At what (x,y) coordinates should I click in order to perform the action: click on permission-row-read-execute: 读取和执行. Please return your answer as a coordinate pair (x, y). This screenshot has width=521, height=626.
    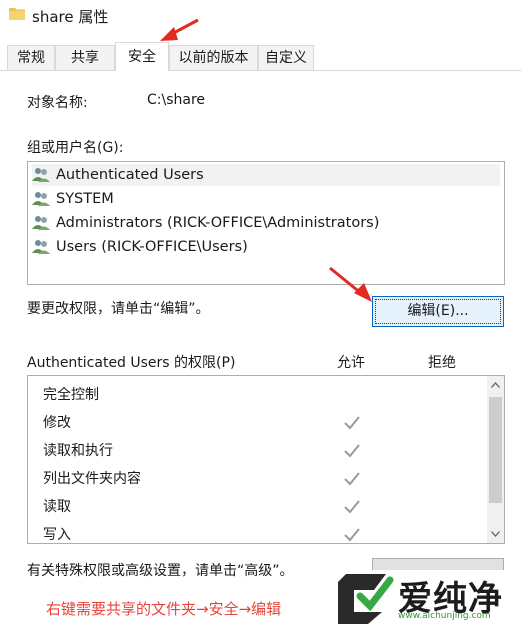
    Looking at the image, I should click on (78, 451).